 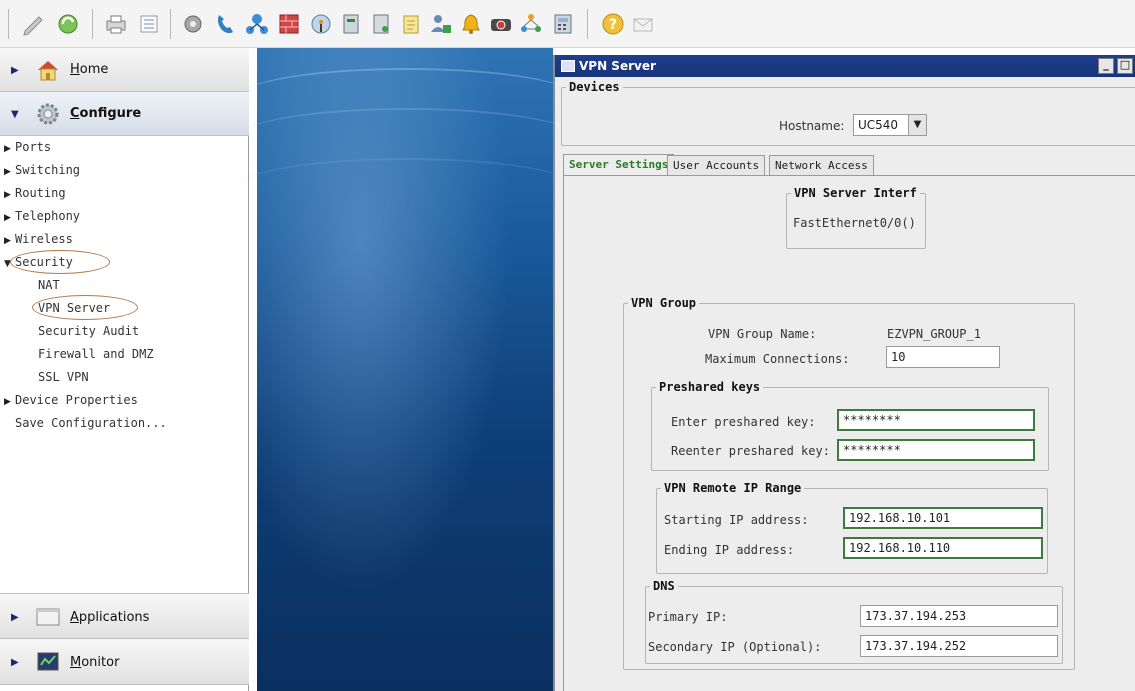 What do you see at coordinates (762, 334) in the screenshot?
I see `vpn-group-name-label: VPN Group Name:` at bounding box center [762, 334].